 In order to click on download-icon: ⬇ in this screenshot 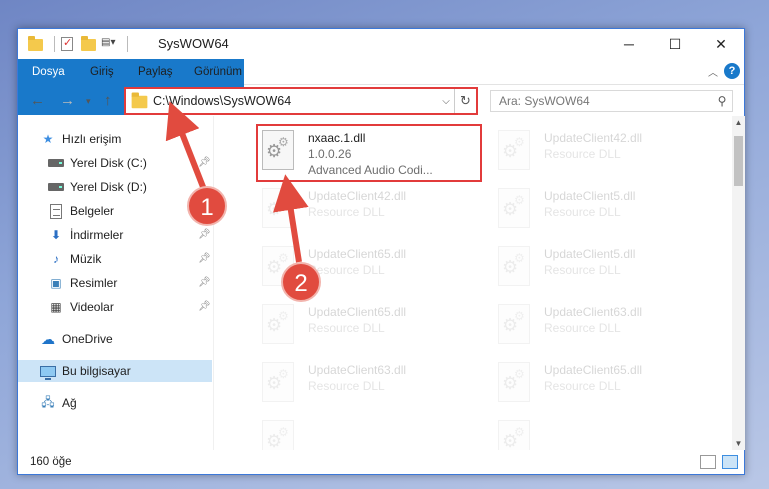, I will do `click(56, 235)`.